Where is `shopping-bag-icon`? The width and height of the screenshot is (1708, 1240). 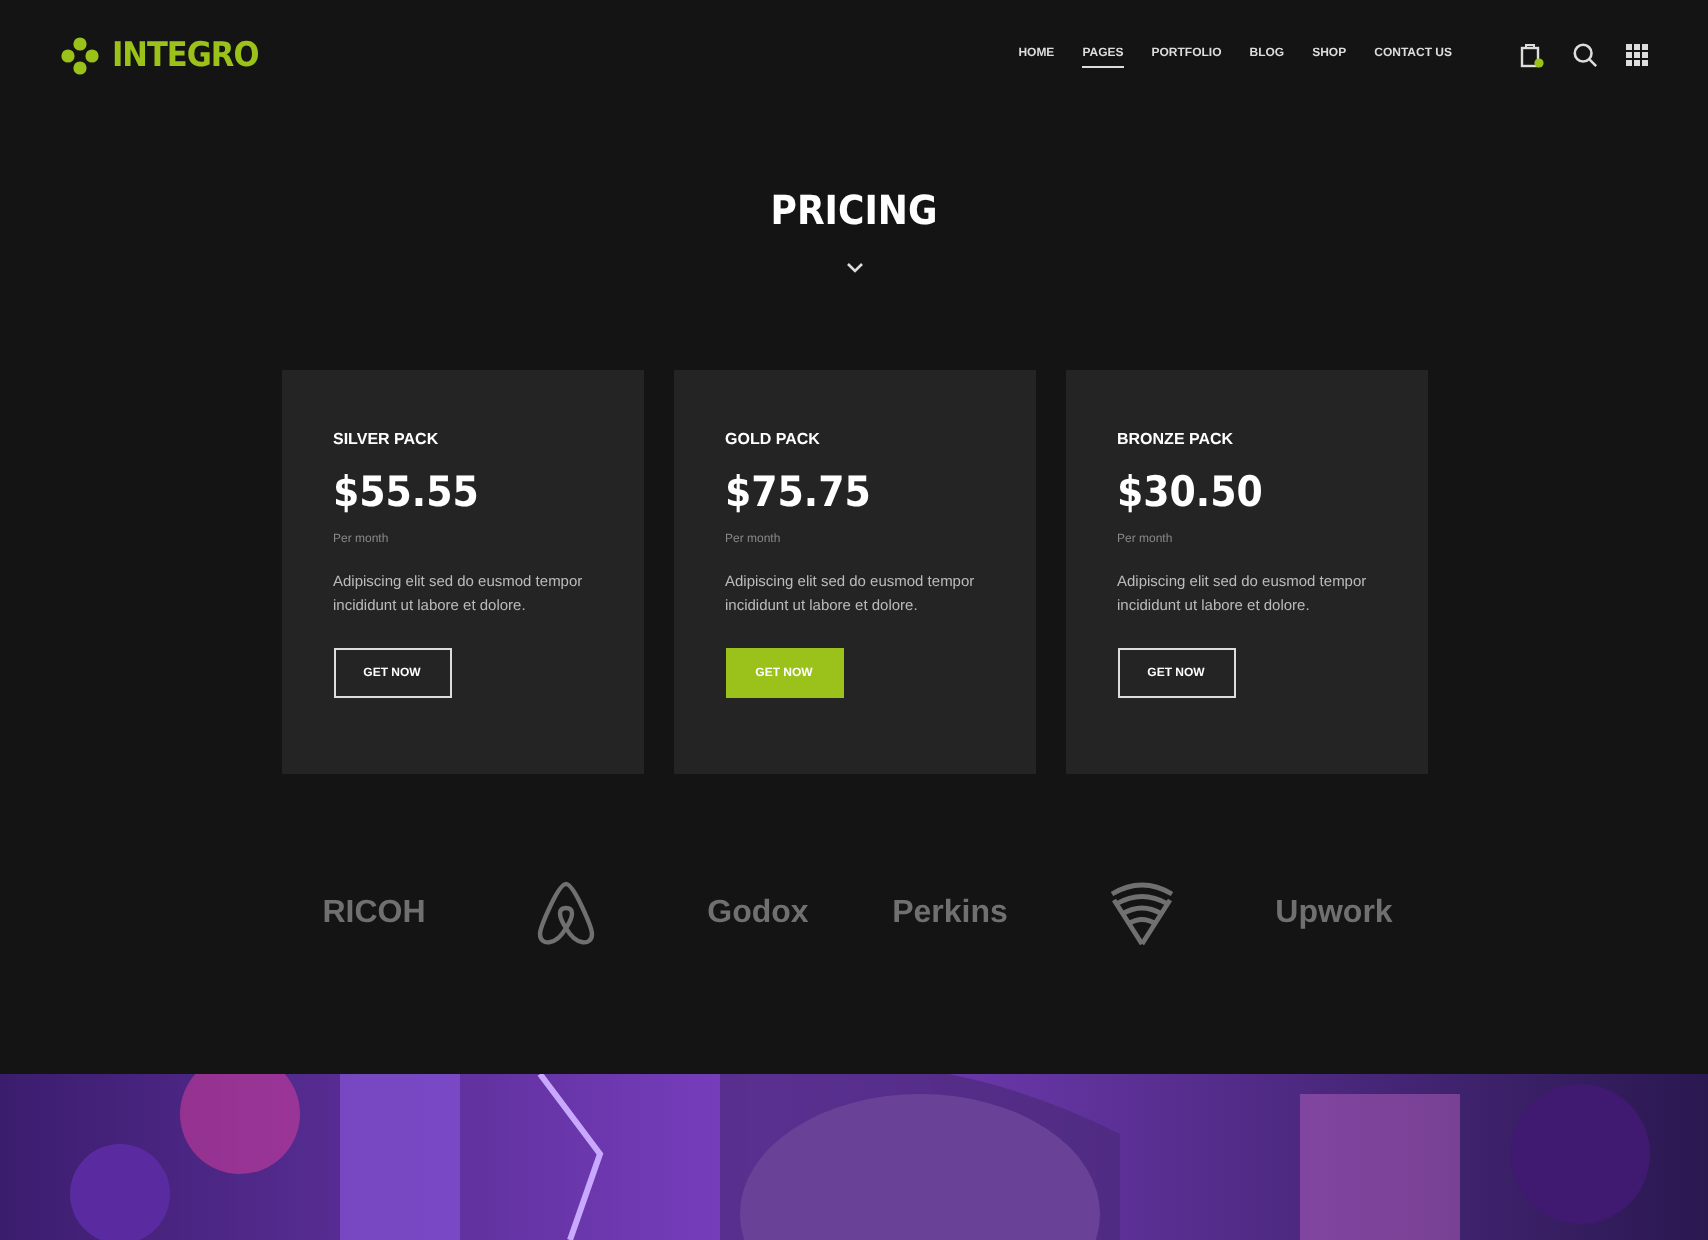
shopping-bag-icon is located at coordinates (1532, 55).